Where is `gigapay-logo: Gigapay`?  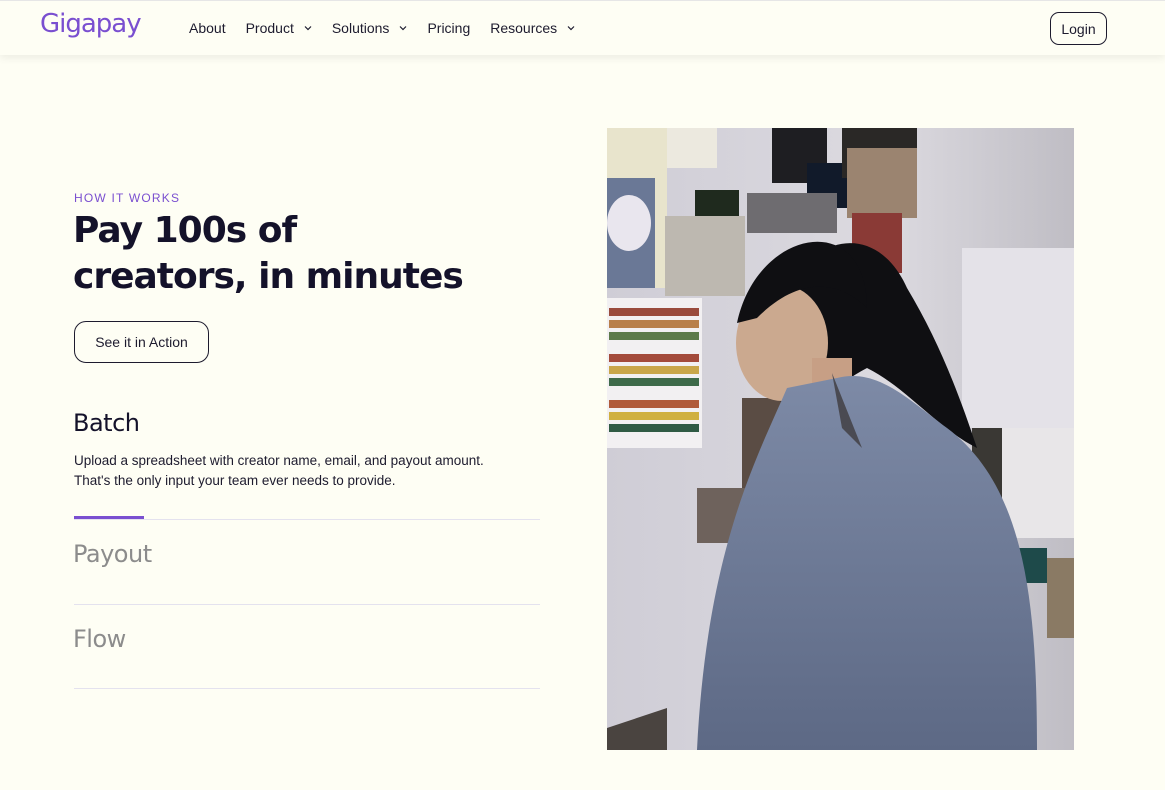
gigapay-logo: Gigapay is located at coordinates (91, 24).